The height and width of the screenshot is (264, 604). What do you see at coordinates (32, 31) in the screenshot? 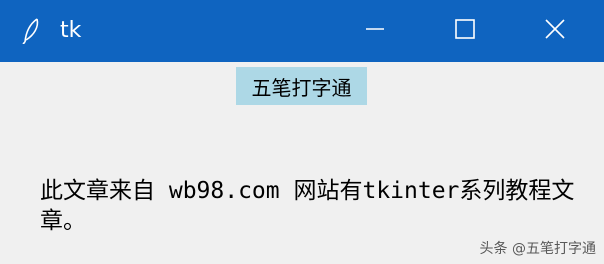
I see `feather-icon` at bounding box center [32, 31].